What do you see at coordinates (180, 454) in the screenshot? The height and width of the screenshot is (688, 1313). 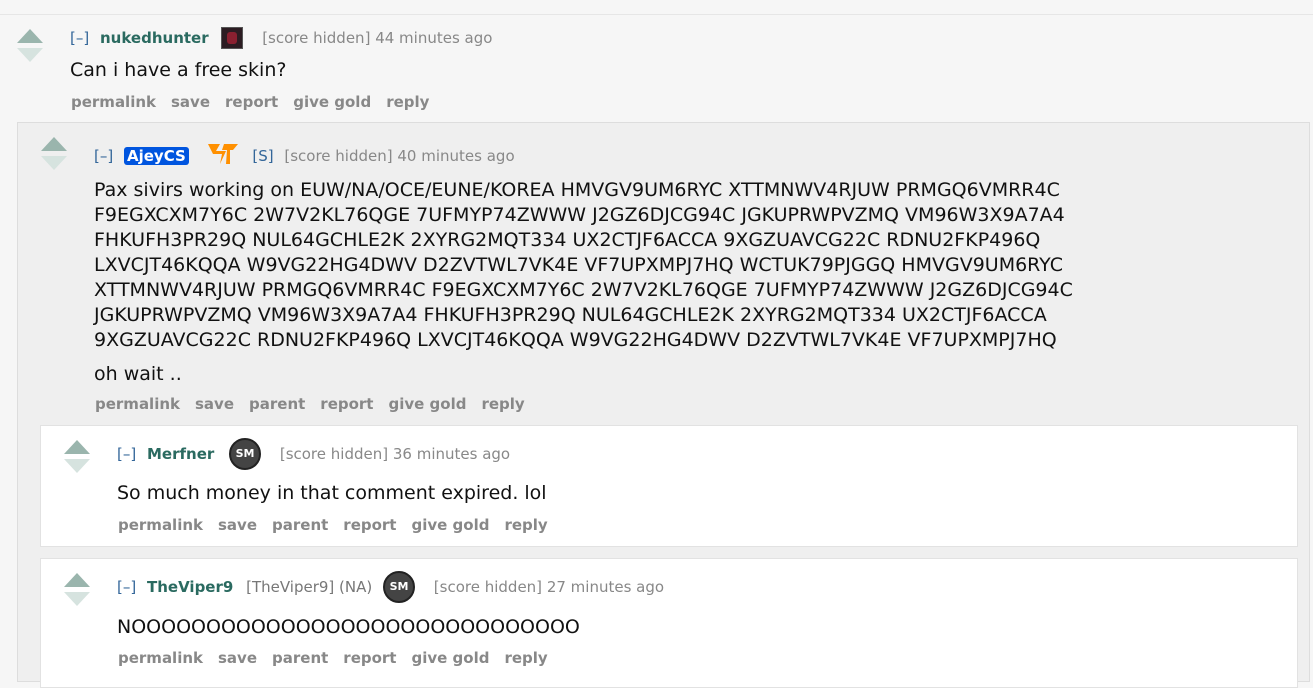 I see `comment-author: Merfner` at bounding box center [180, 454].